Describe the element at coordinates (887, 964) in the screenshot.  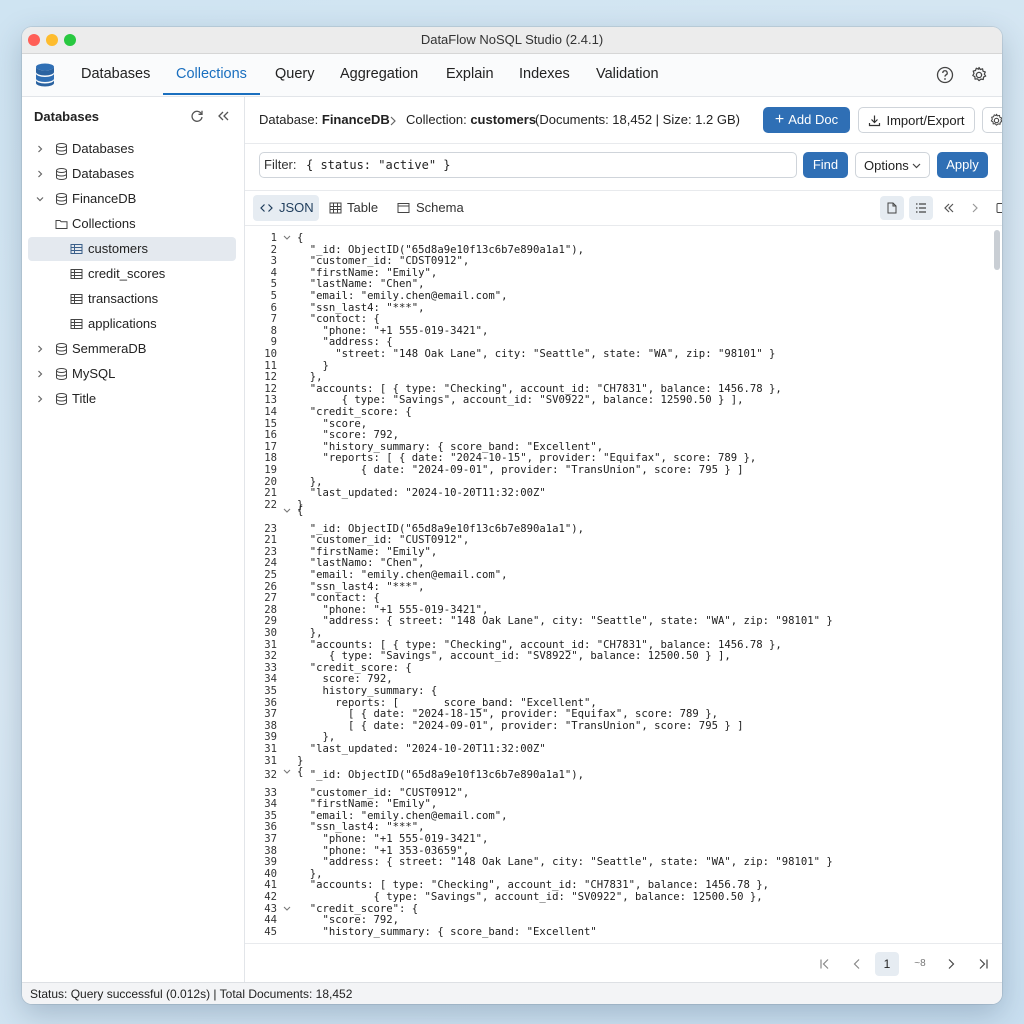
I see `page-current: 1` at that location.